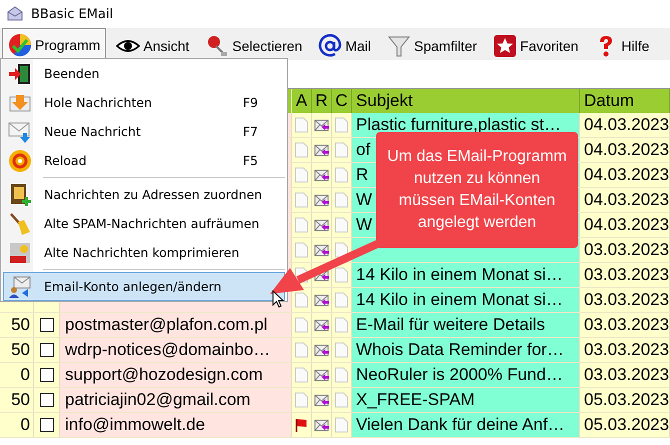 This screenshot has width=670, height=445. What do you see at coordinates (176, 400) in the screenshot?
I see `table-cell: patriciajin02@gmail.com` at bounding box center [176, 400].